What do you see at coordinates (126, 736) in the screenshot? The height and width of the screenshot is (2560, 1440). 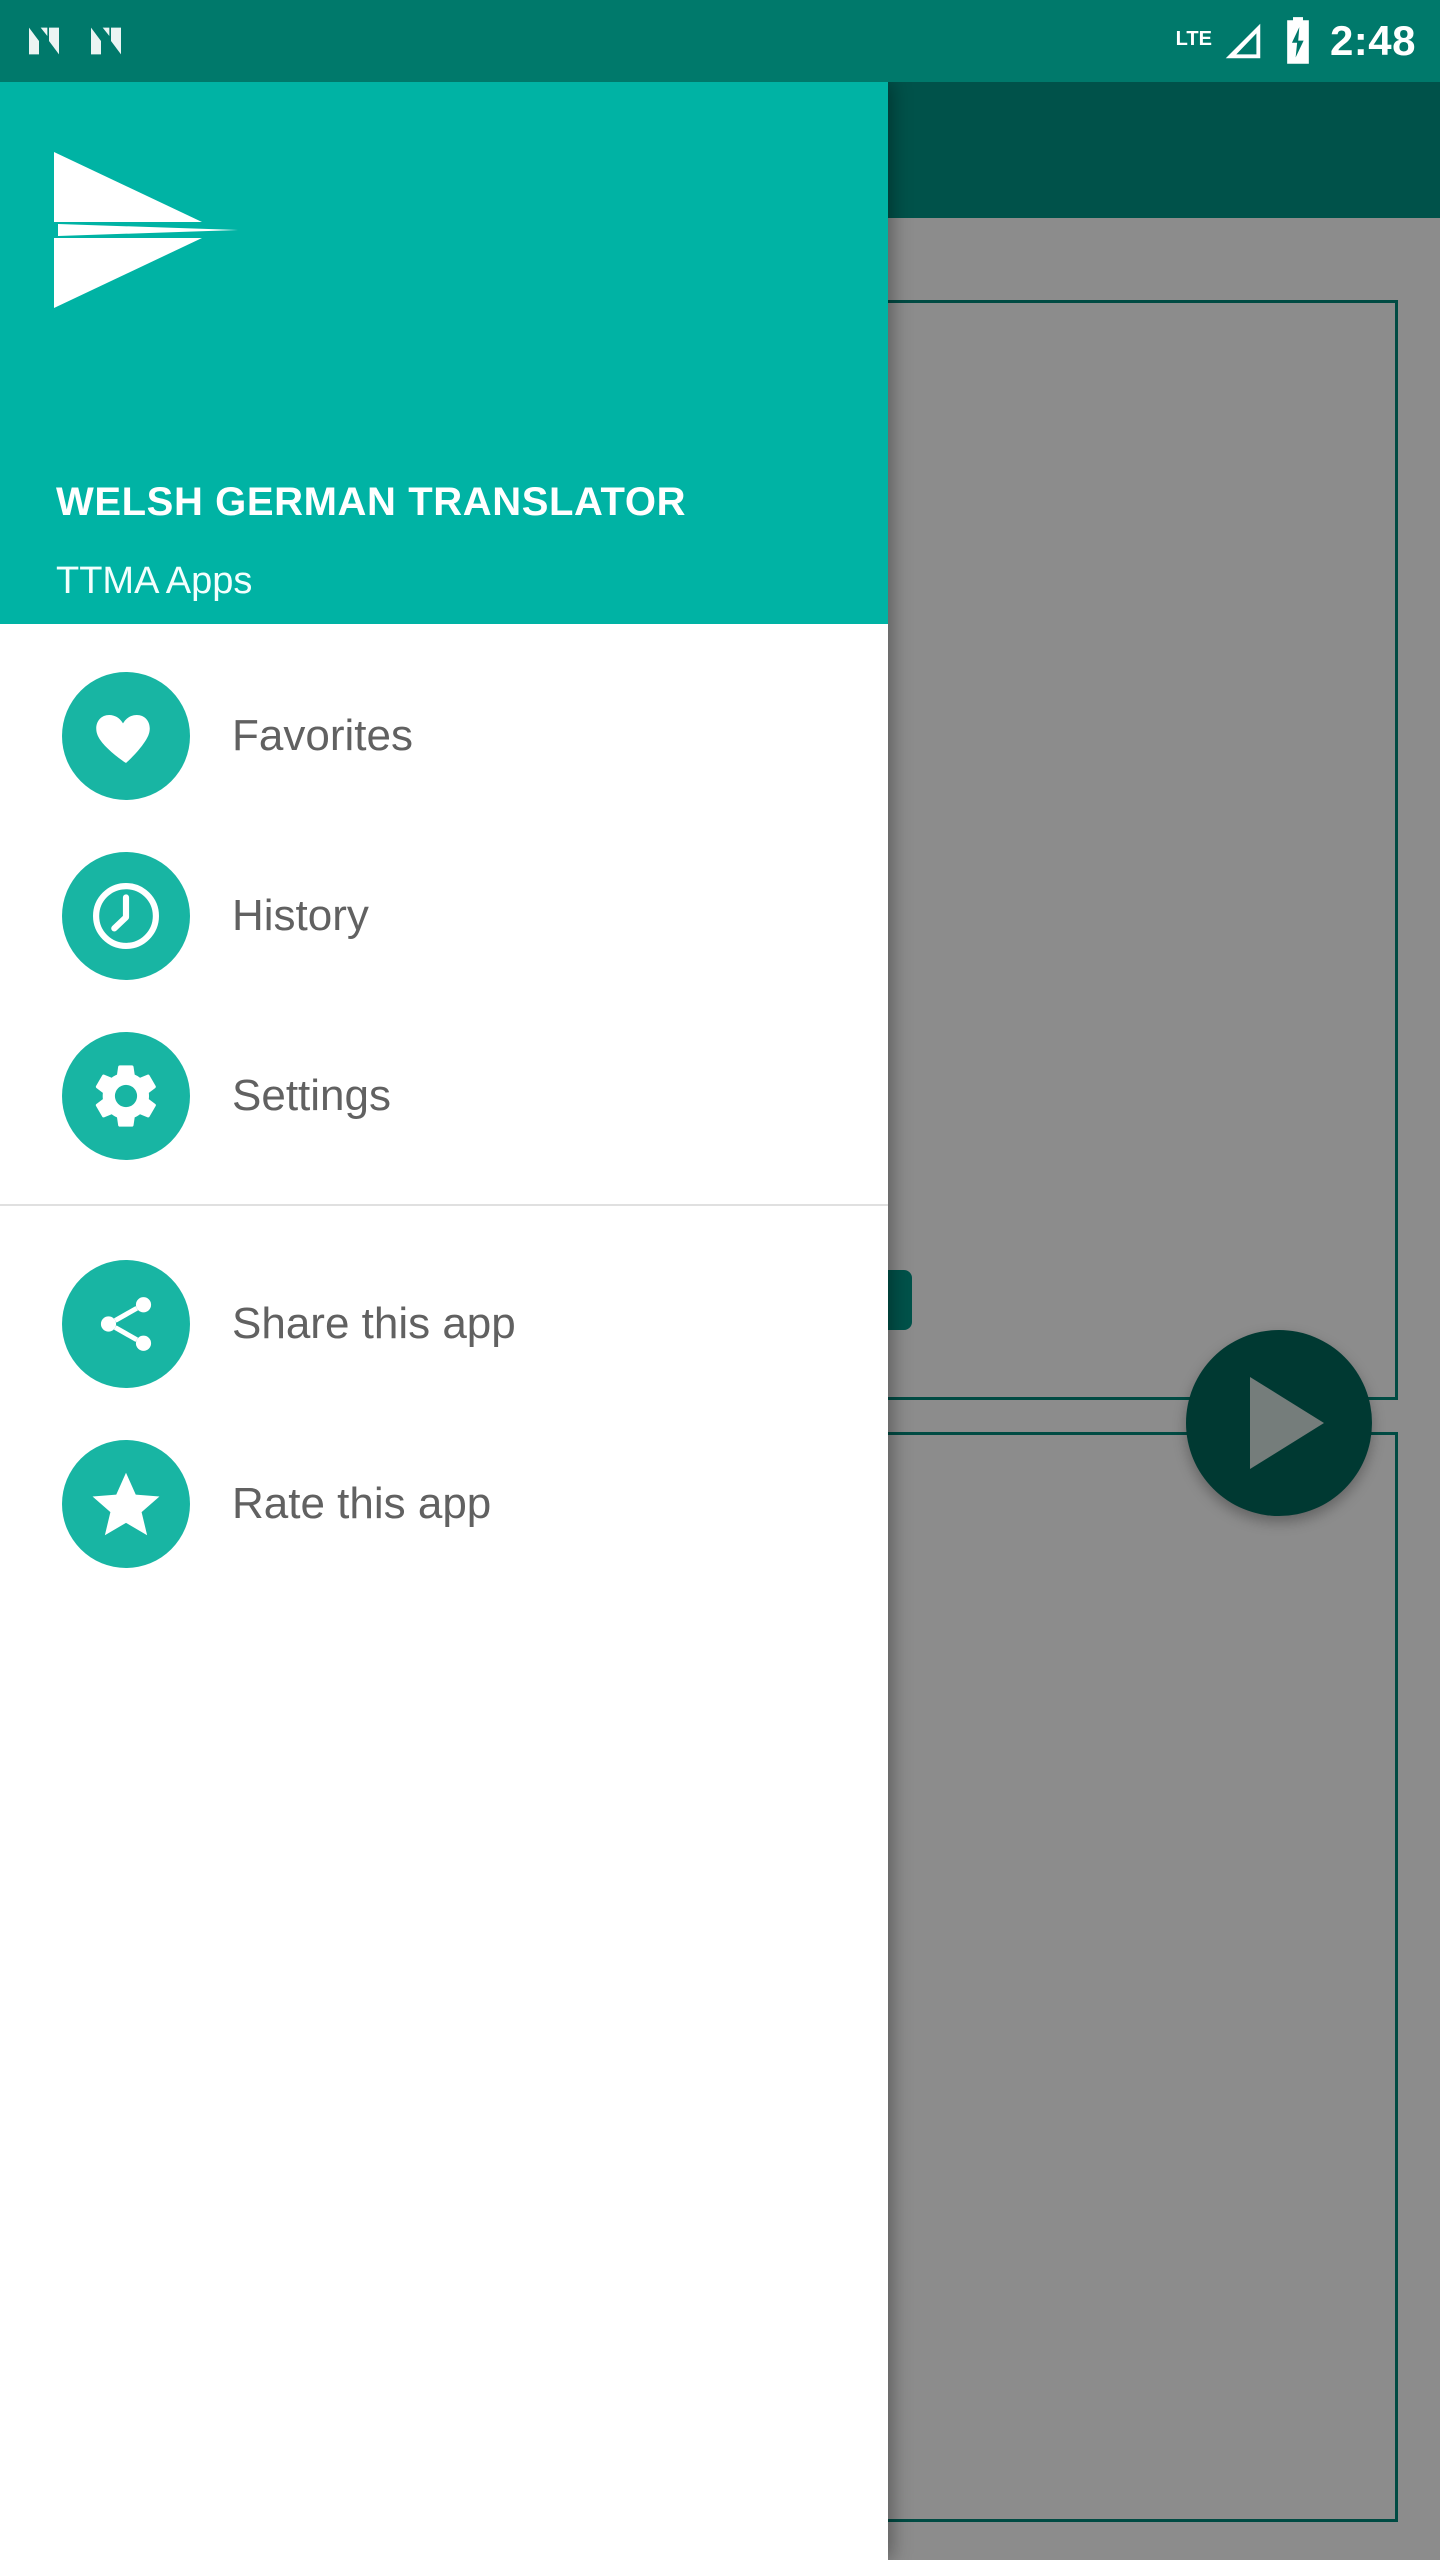 I see `heart-icon` at bounding box center [126, 736].